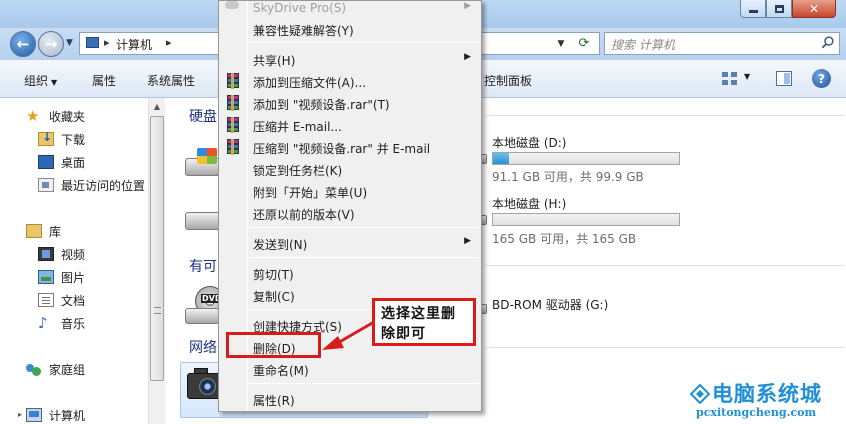  Describe the element at coordinates (350, 369) in the screenshot. I see `menu-item-rename: 重命名(M)` at that location.